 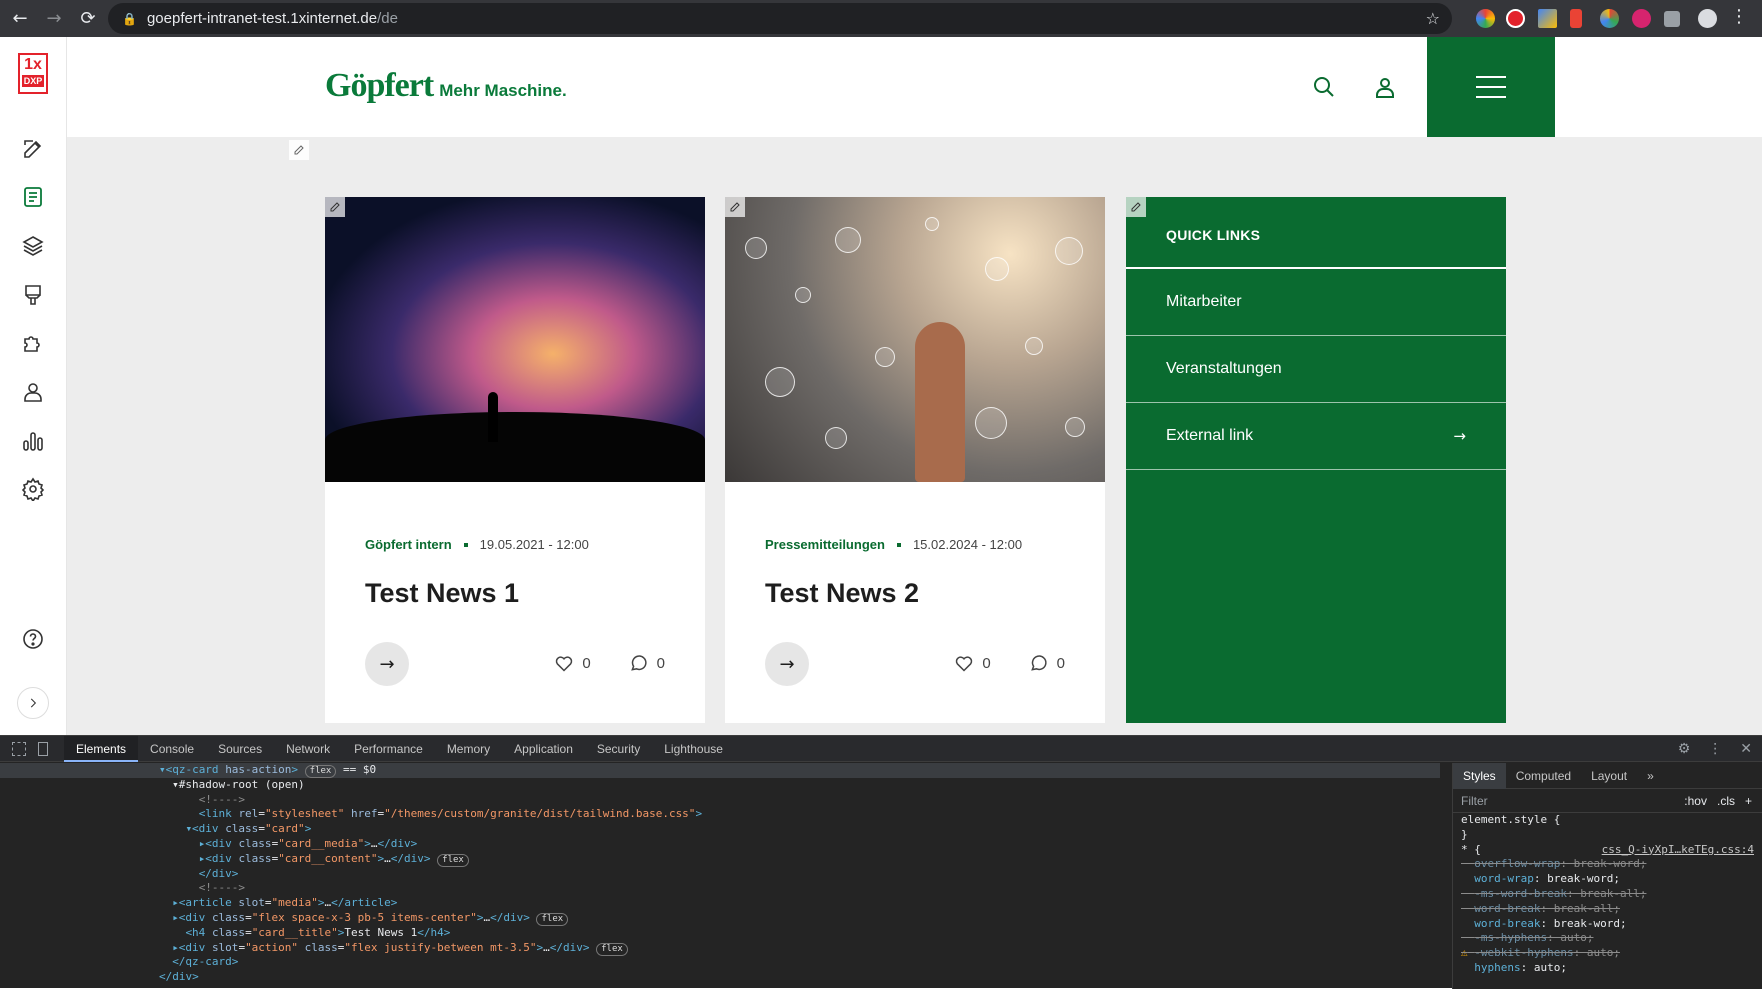 What do you see at coordinates (172, 749) in the screenshot?
I see `tab-console: Console` at bounding box center [172, 749].